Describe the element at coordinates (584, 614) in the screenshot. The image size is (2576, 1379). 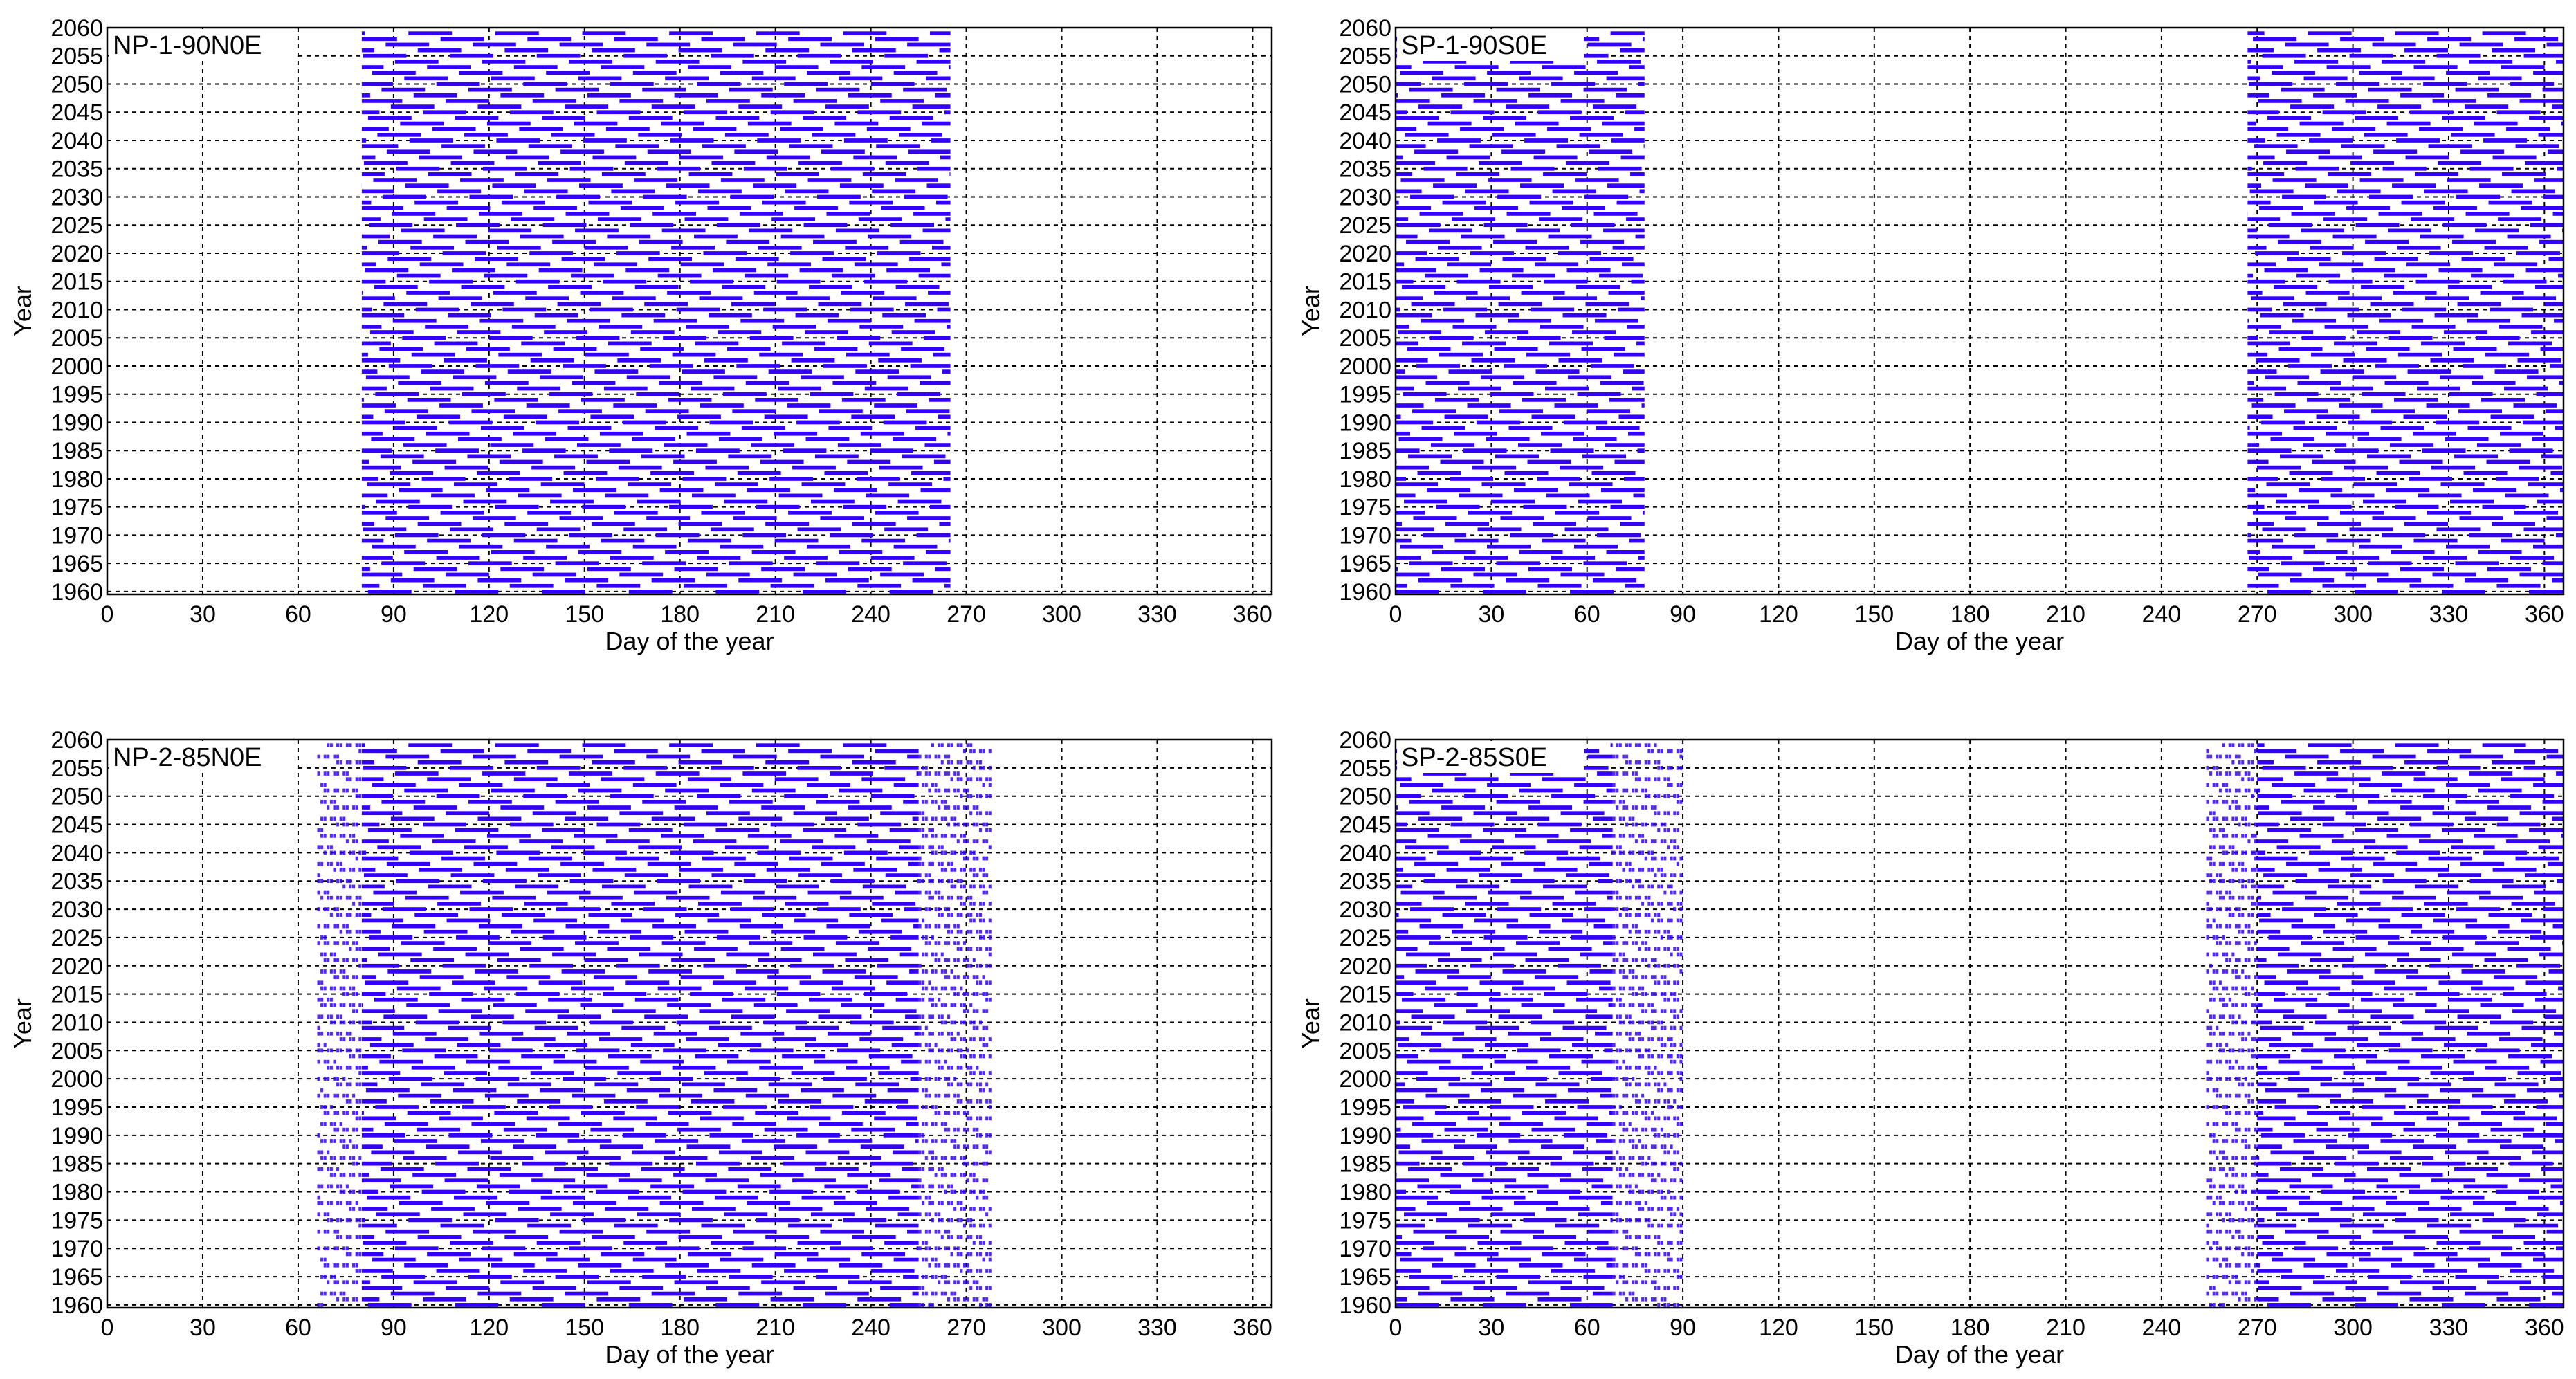
I see `x-tick-label: 150` at that location.